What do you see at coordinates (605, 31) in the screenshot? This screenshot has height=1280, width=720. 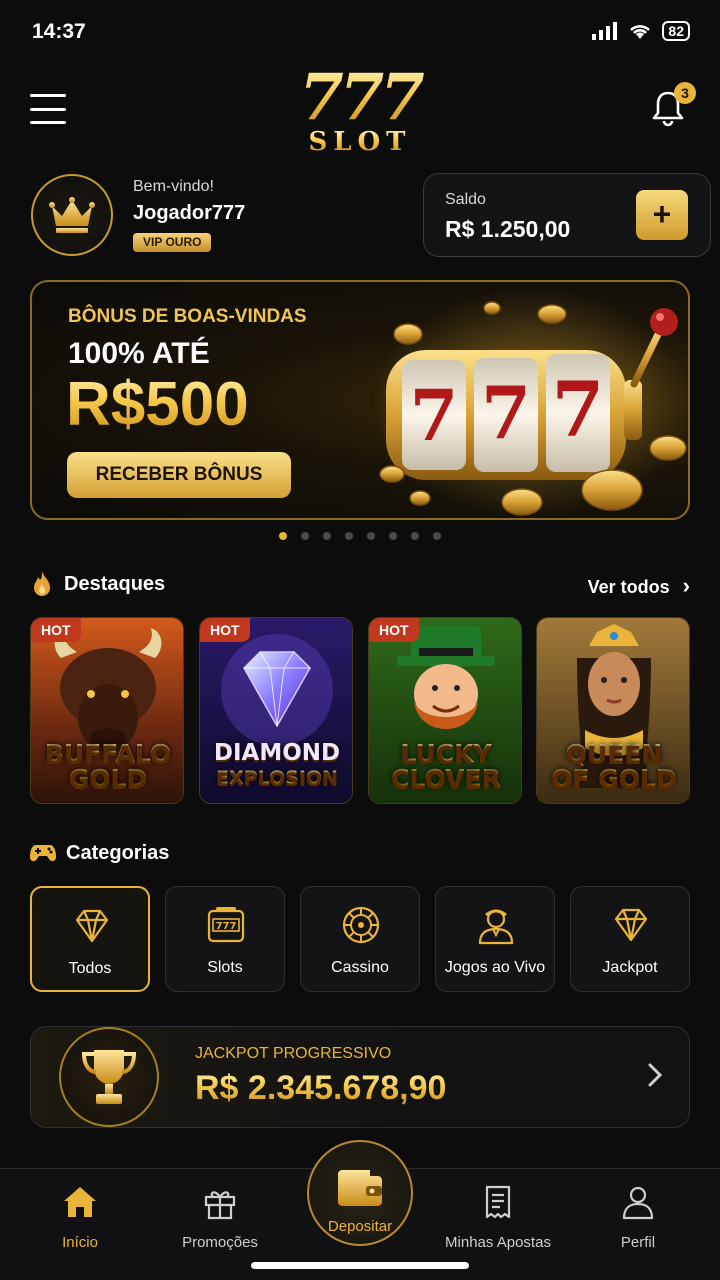 I see `signal-icon` at bounding box center [605, 31].